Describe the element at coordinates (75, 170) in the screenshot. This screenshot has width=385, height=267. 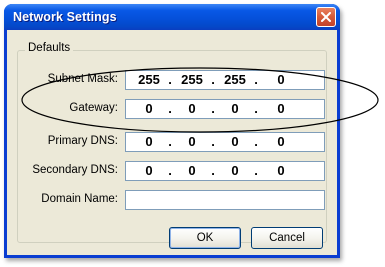
I see `secondary-dns-label: Secondary DNS:` at that location.